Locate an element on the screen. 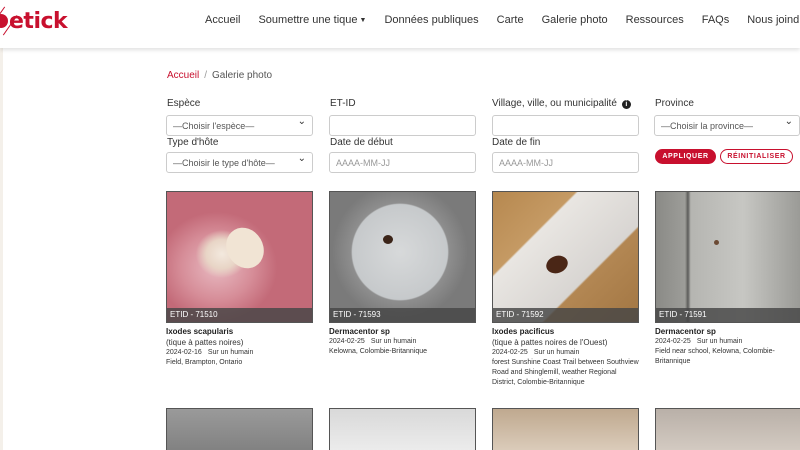 Image resolution: width=800 pixels, height=450 pixels. host-type-select: —Choisir le type d'hôte— is located at coordinates (239, 162).